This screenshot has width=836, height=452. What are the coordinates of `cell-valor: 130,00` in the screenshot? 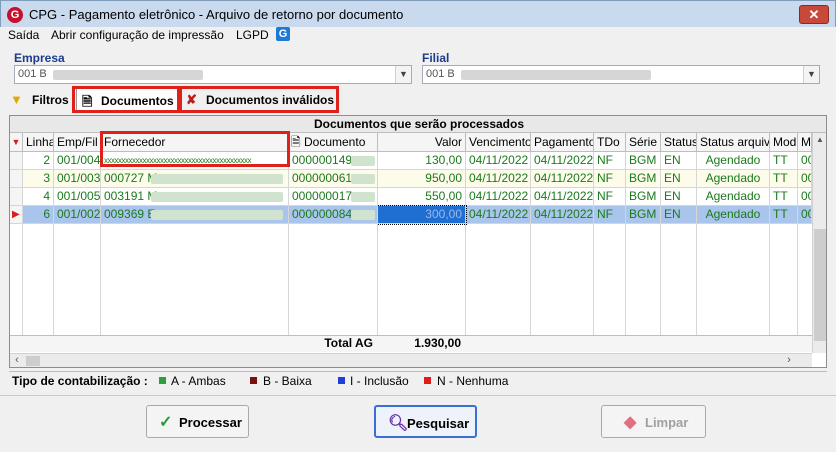 It's located at (422, 161).